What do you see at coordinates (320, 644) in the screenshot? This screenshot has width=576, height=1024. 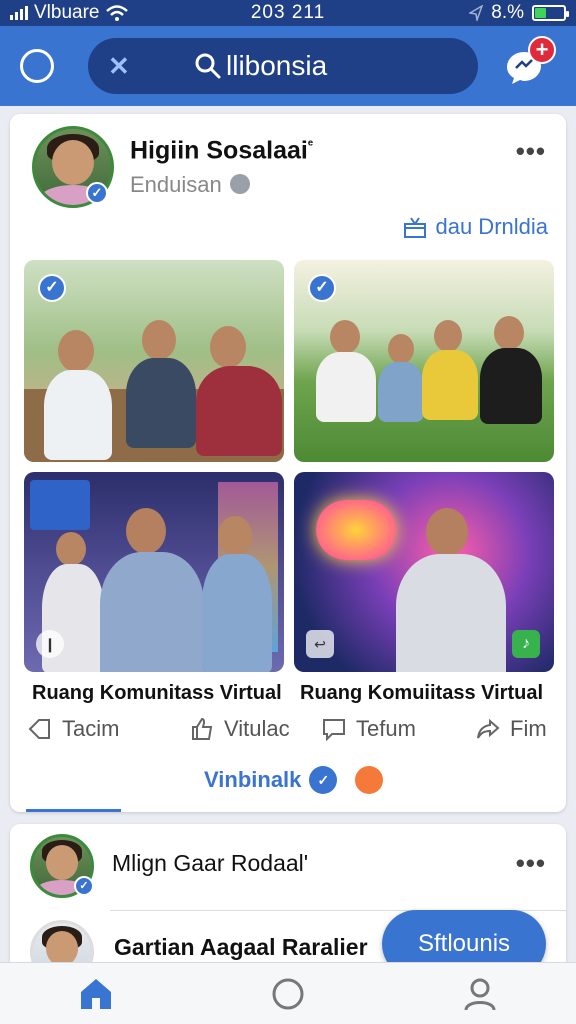 I see `image-corner-icon: ↩` at bounding box center [320, 644].